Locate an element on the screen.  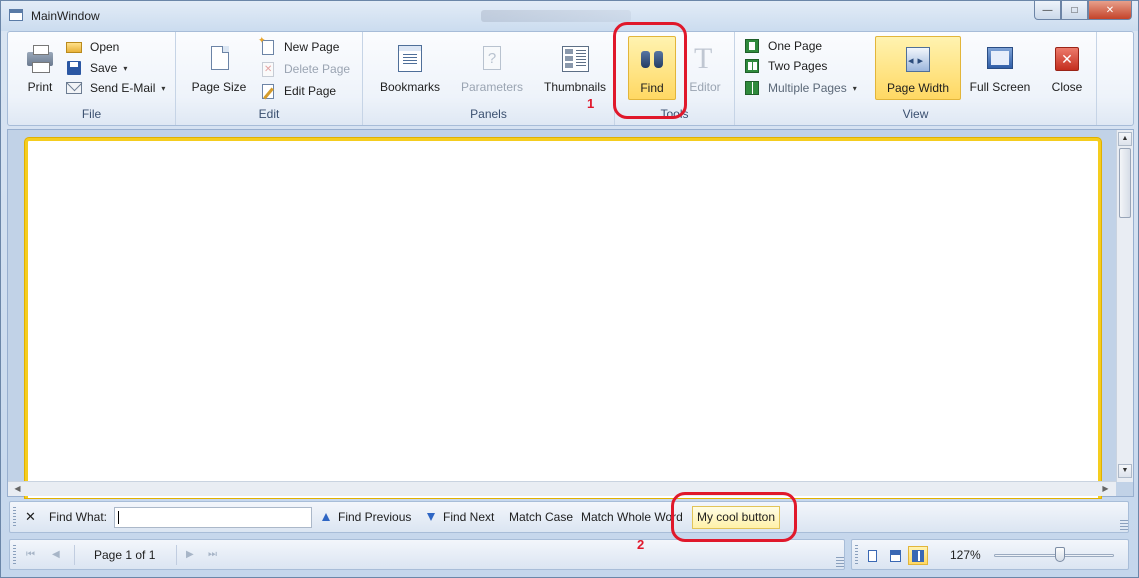
single-page-view-button is located at coordinates (872, 555).